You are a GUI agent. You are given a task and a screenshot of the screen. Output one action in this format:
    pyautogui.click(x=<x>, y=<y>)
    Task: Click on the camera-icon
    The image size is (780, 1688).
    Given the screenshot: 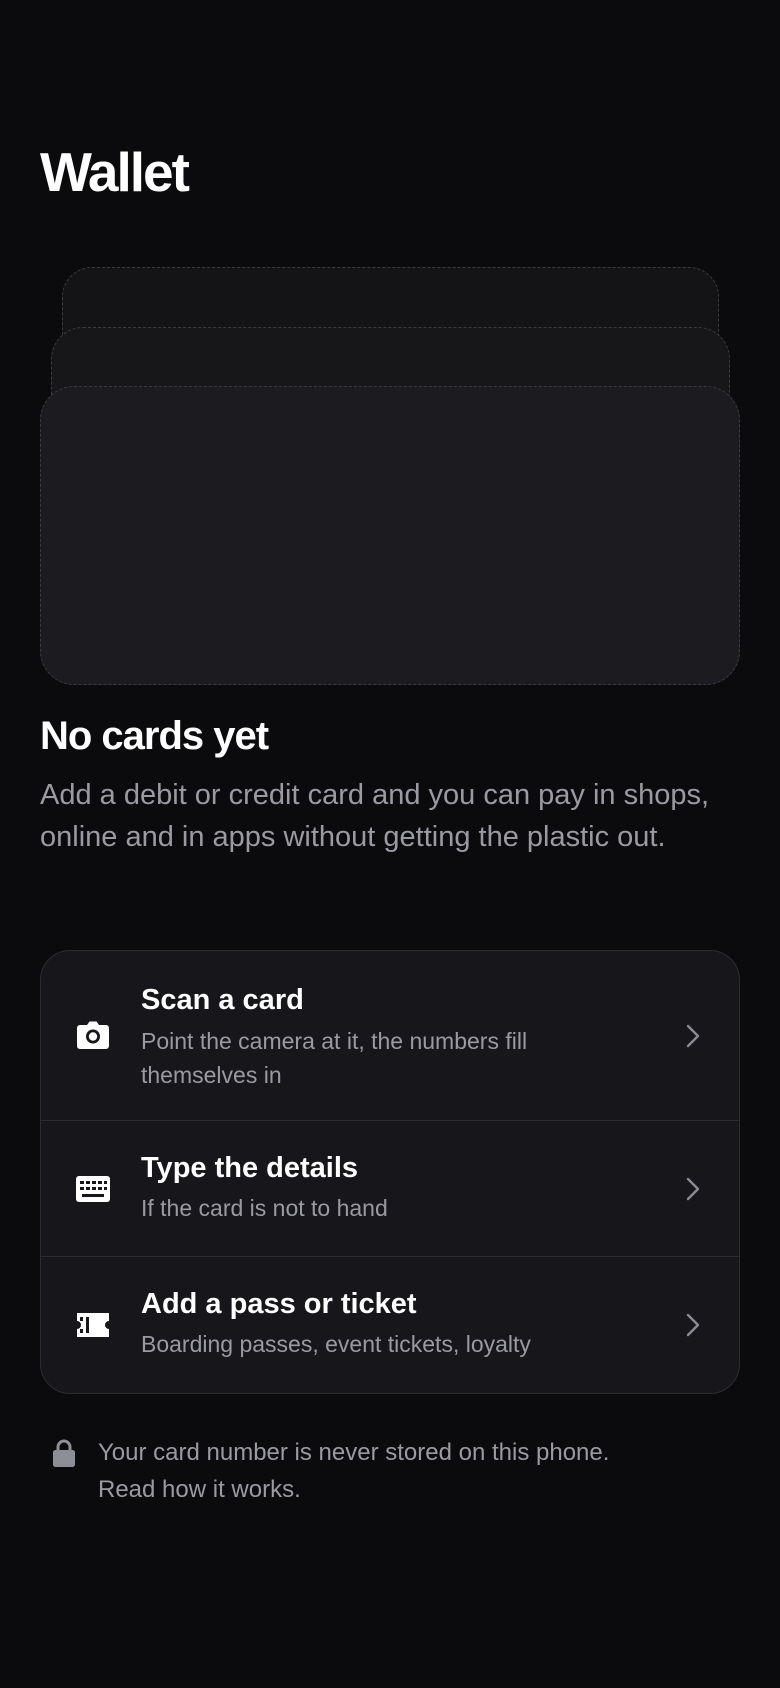 What is the action you would take?
    pyautogui.click(x=93, y=1035)
    